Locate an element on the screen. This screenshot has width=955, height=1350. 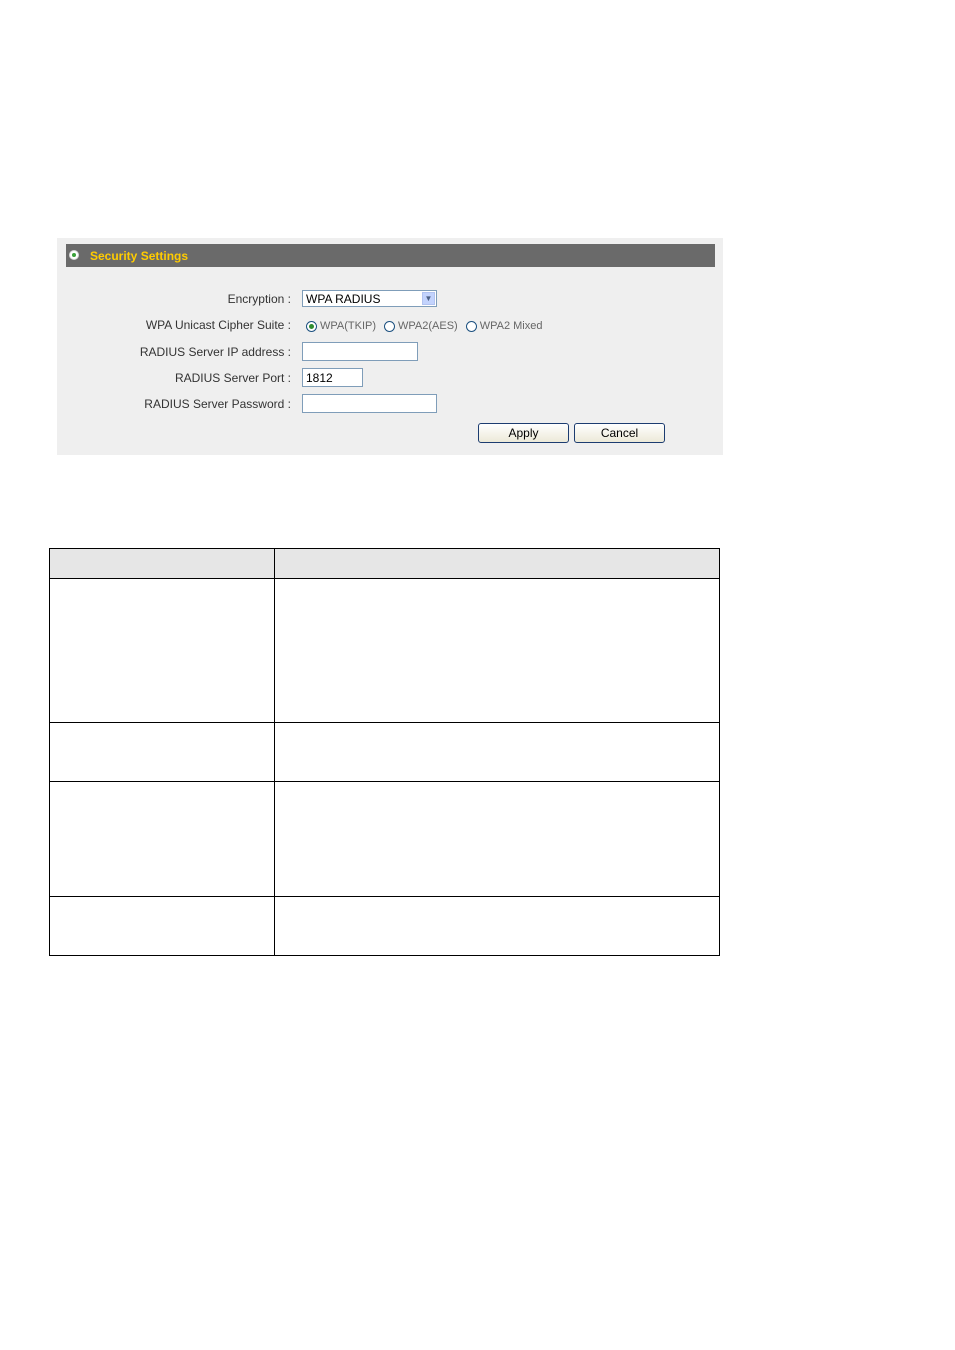
radius-port-input is located at coordinates (332, 377).